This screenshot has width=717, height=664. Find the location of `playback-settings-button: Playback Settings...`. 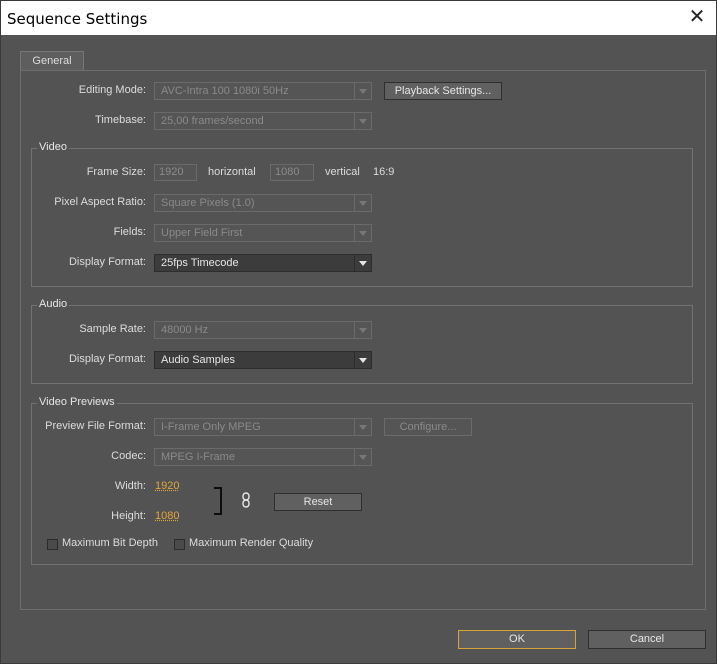

playback-settings-button: Playback Settings... is located at coordinates (443, 91).